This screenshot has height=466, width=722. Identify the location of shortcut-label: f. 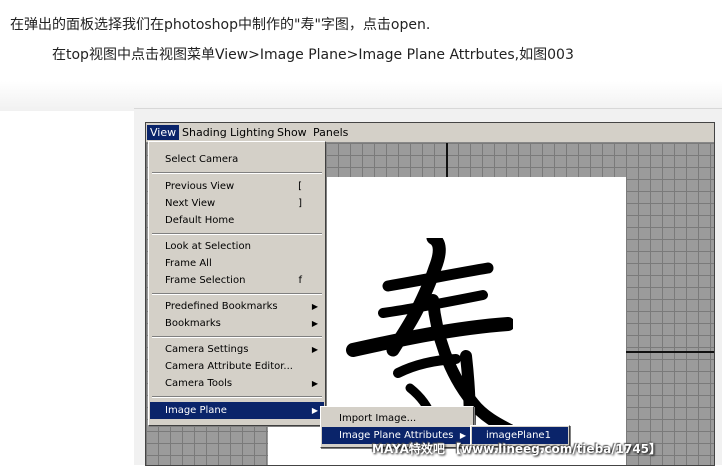
(300, 280).